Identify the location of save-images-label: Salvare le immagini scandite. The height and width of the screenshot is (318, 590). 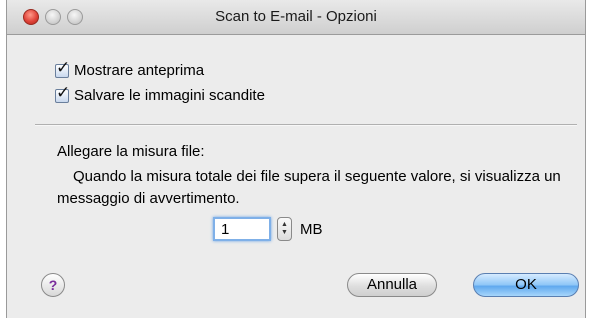
(169, 95).